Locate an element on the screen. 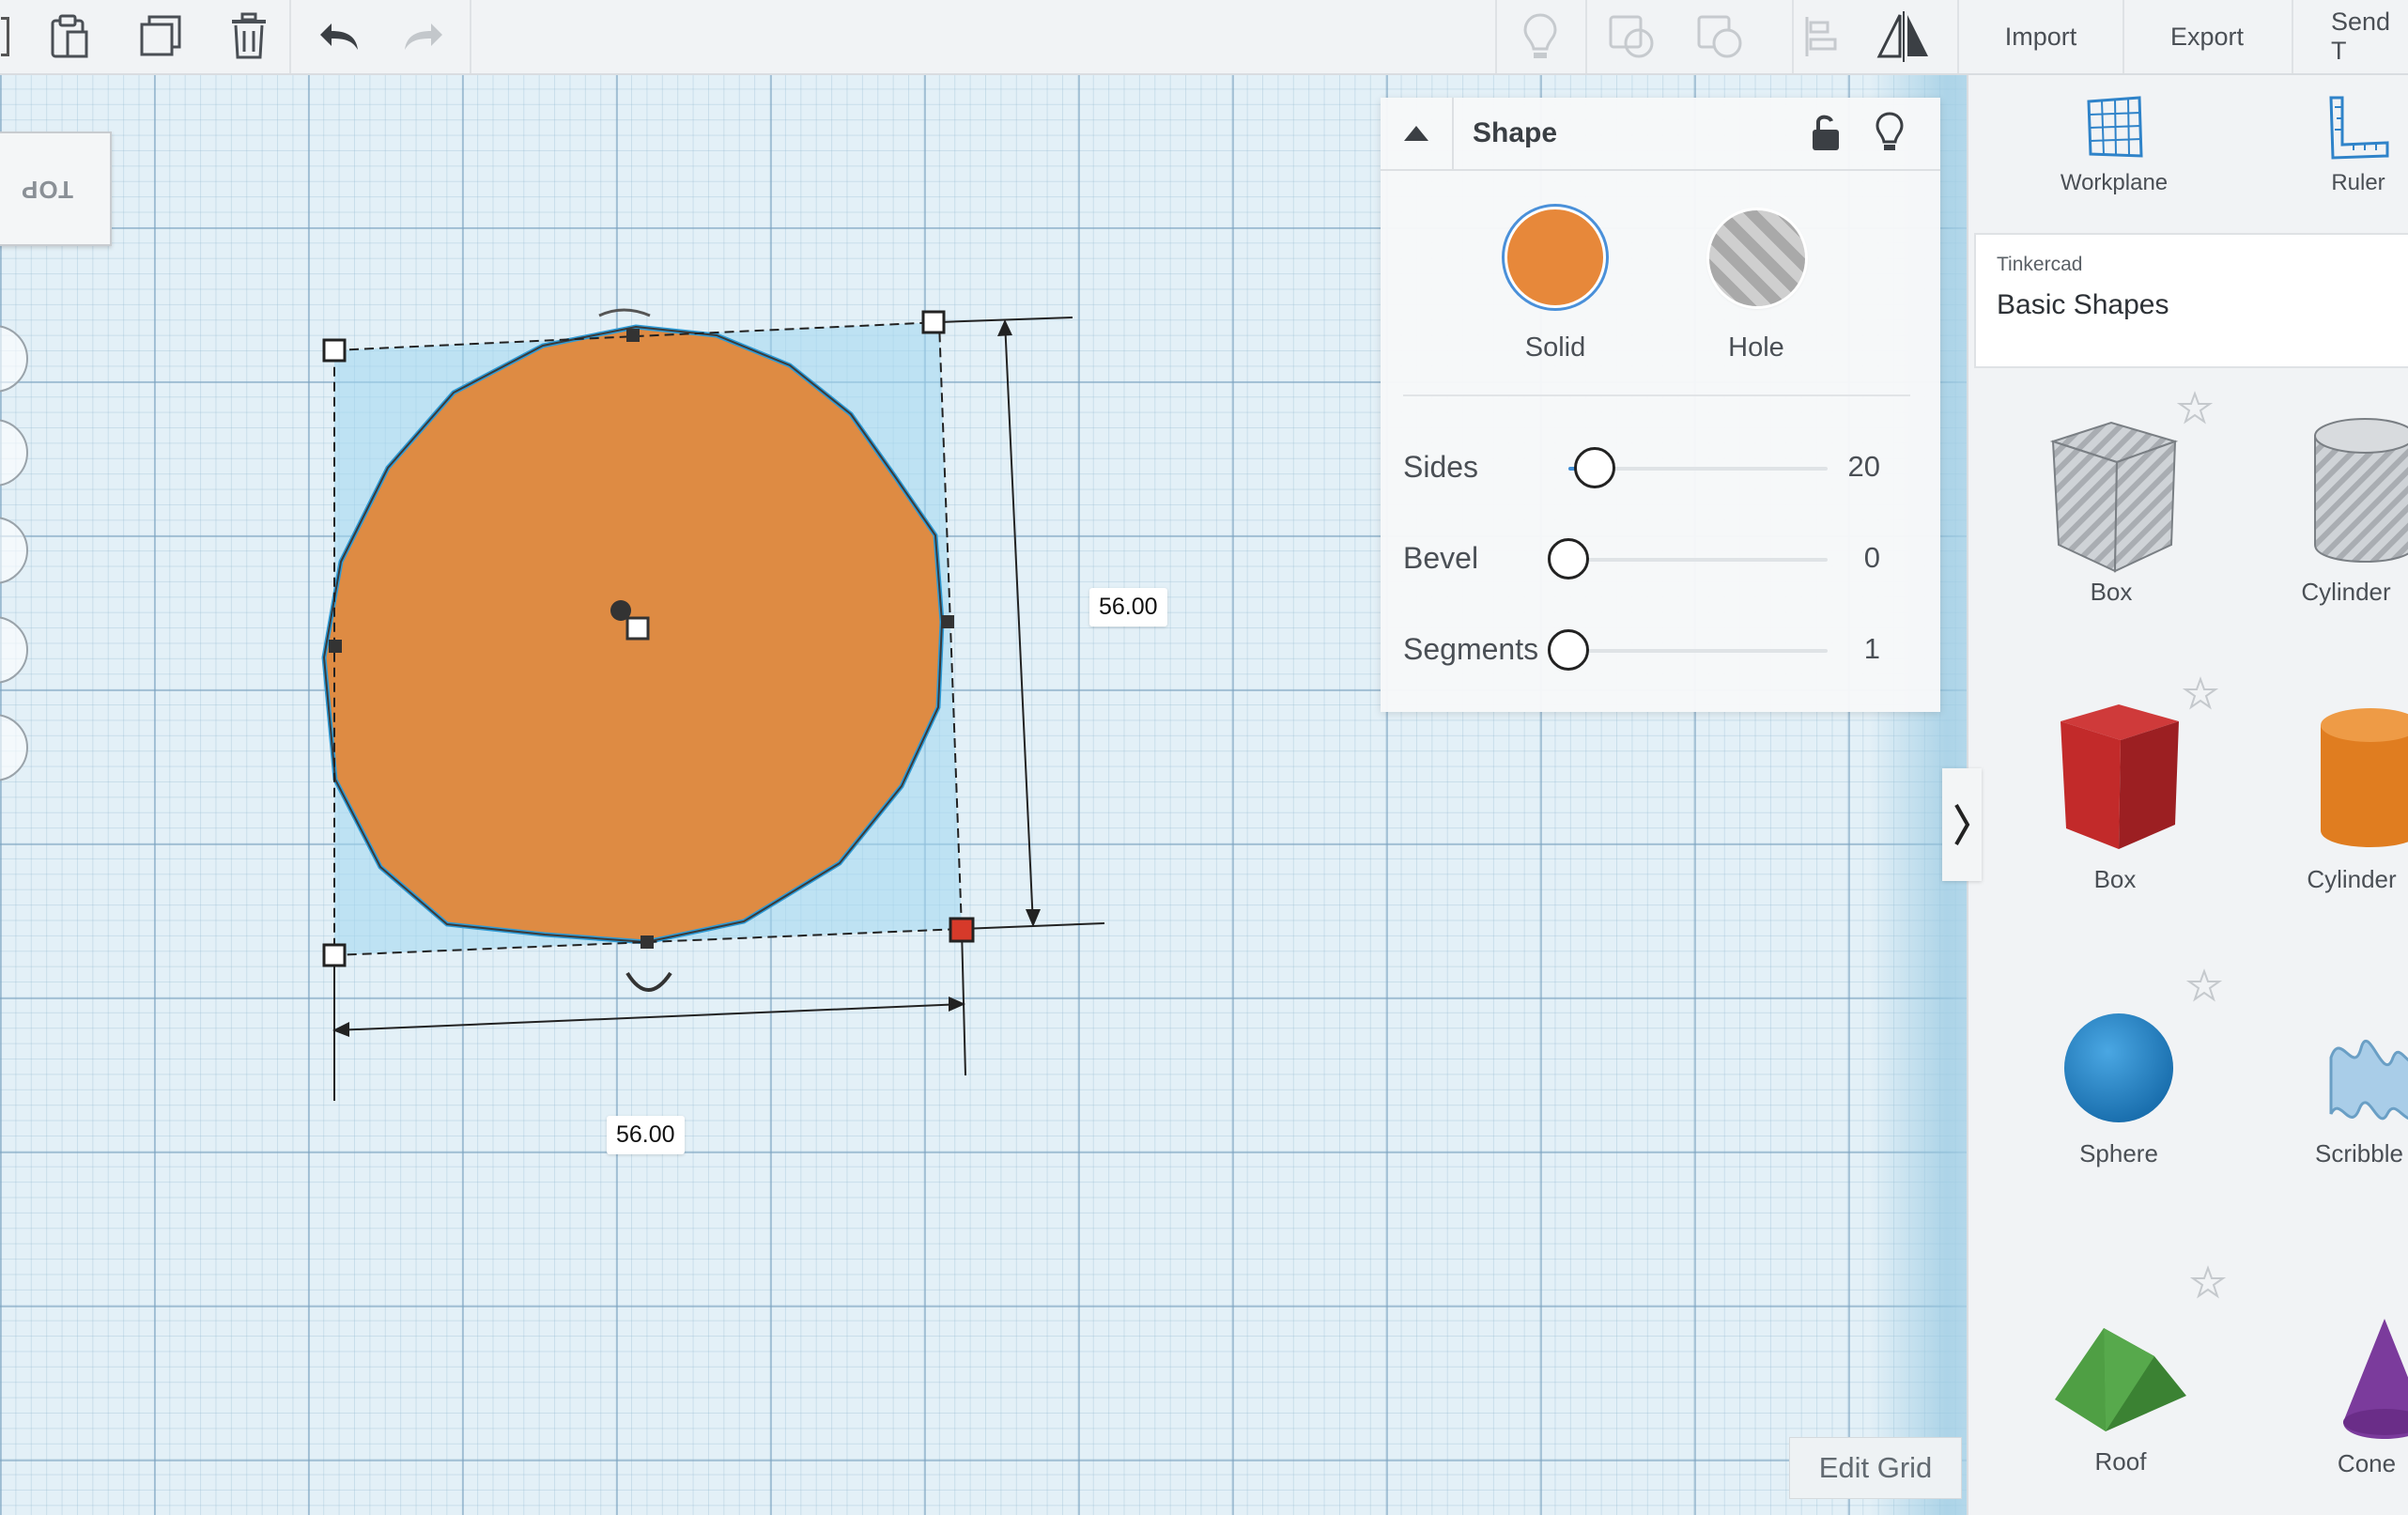 This screenshot has width=2408, height=1515. cylinder-hole-icon is located at coordinates (2361, 490).